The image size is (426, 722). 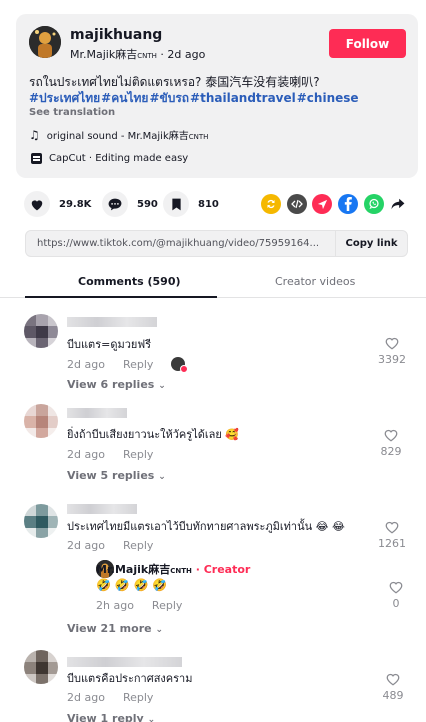 I want to click on reply-like: 0, so click(x=396, y=595).